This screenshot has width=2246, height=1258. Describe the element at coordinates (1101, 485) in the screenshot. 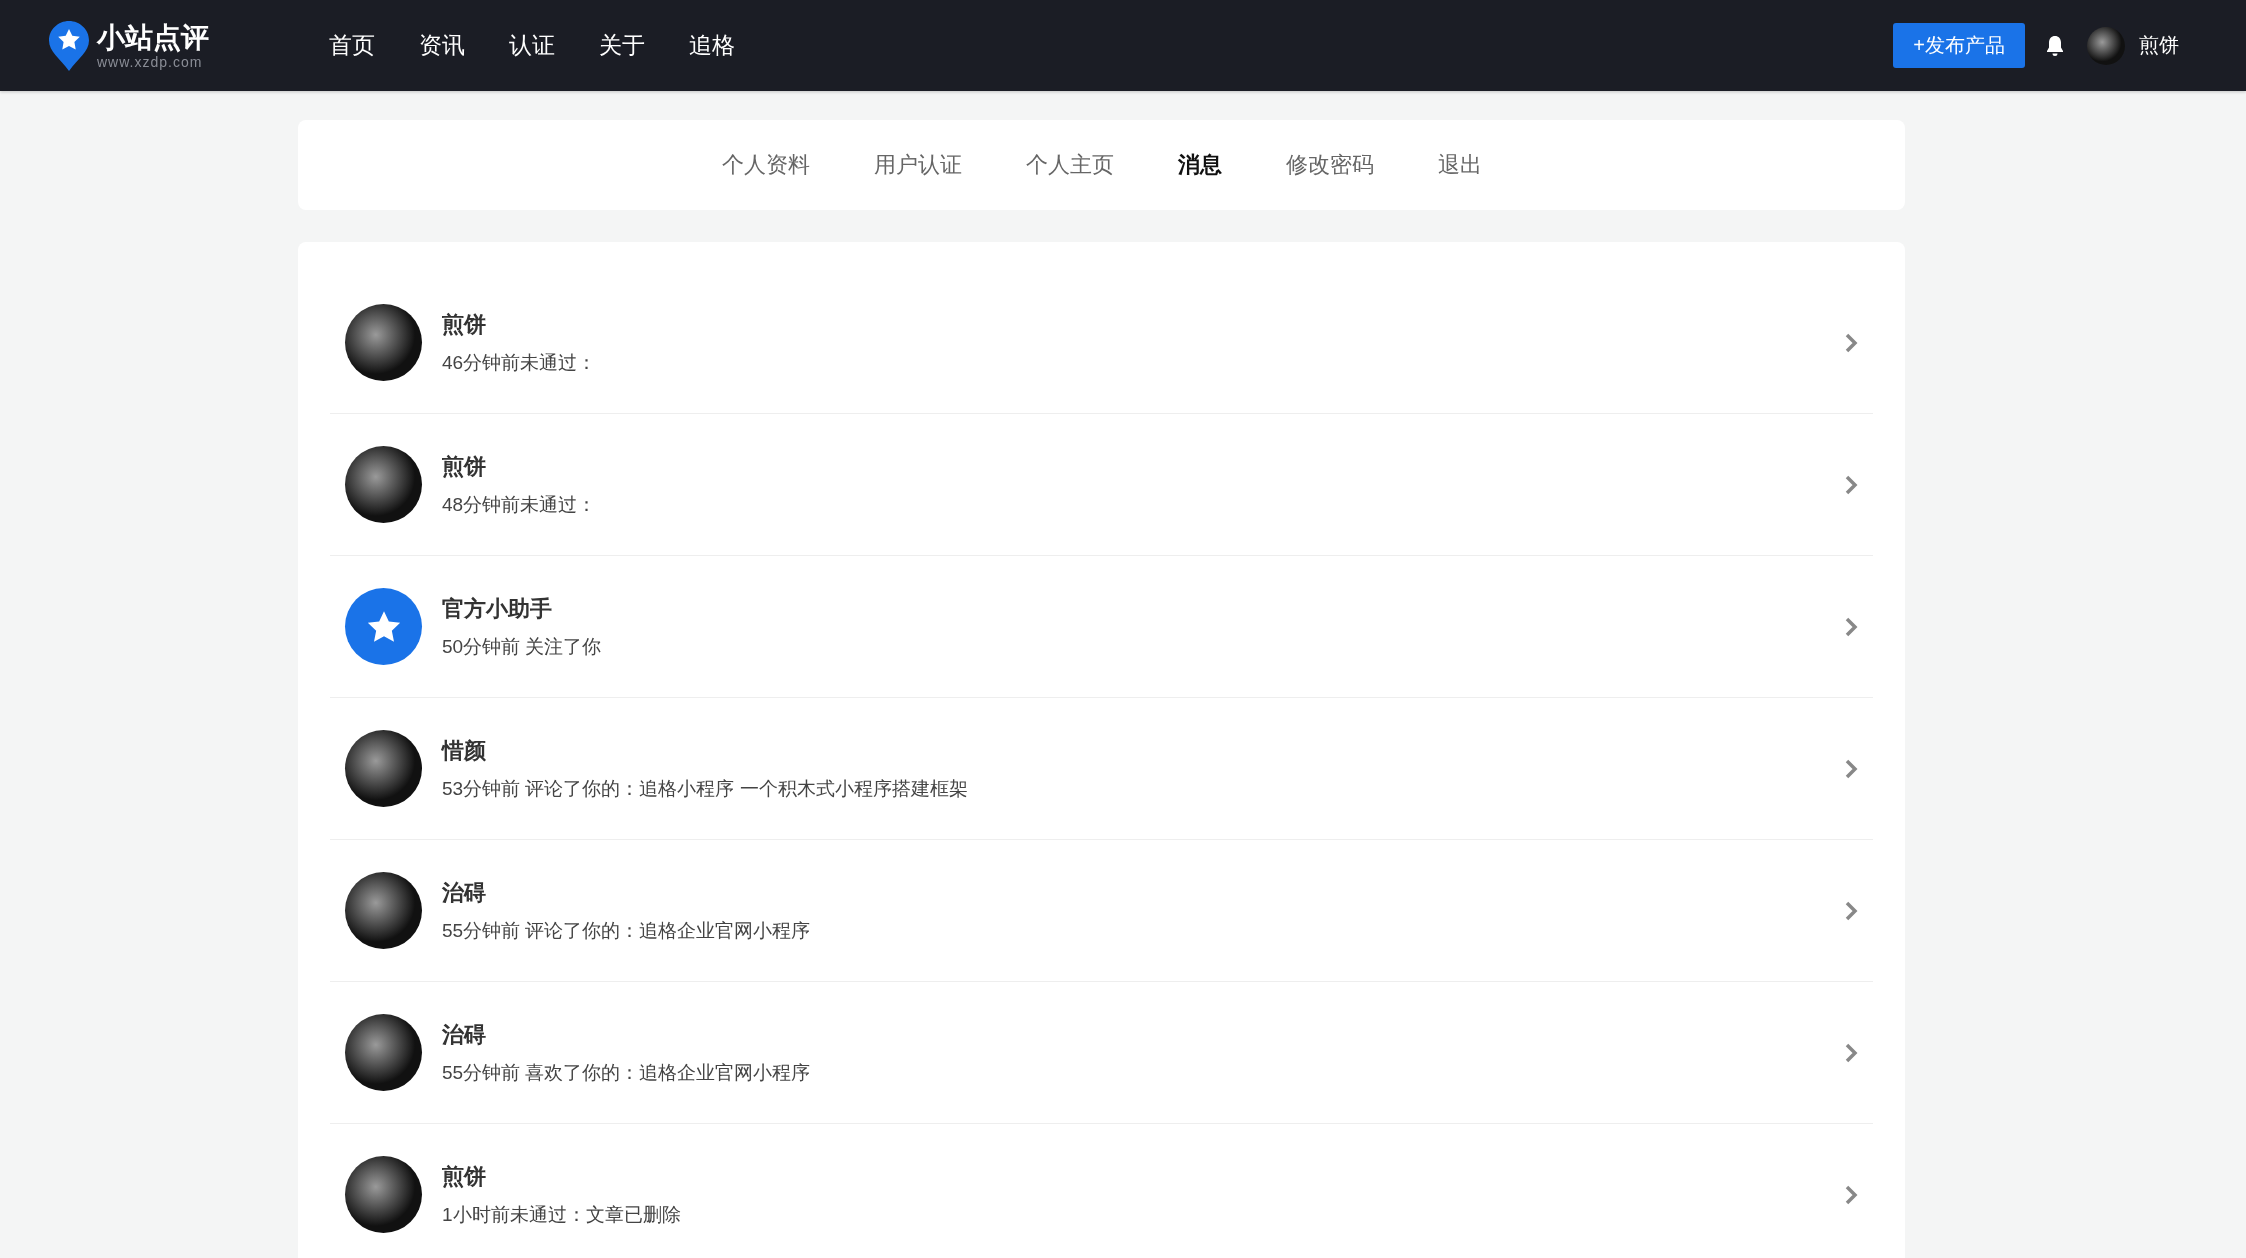

I see `message-row: 煎饼 48分钟前未通过：` at that location.